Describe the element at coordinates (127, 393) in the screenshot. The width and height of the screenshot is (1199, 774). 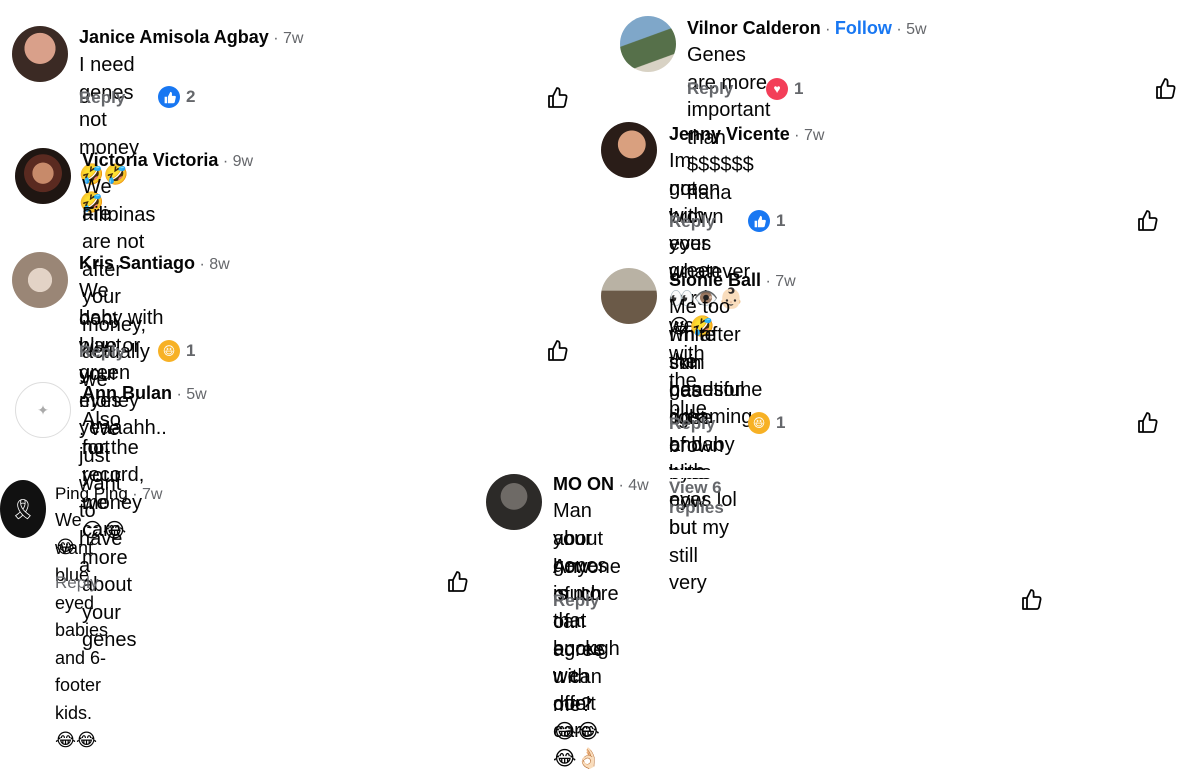
I see `commenter-name: Ann Bulan` at that location.